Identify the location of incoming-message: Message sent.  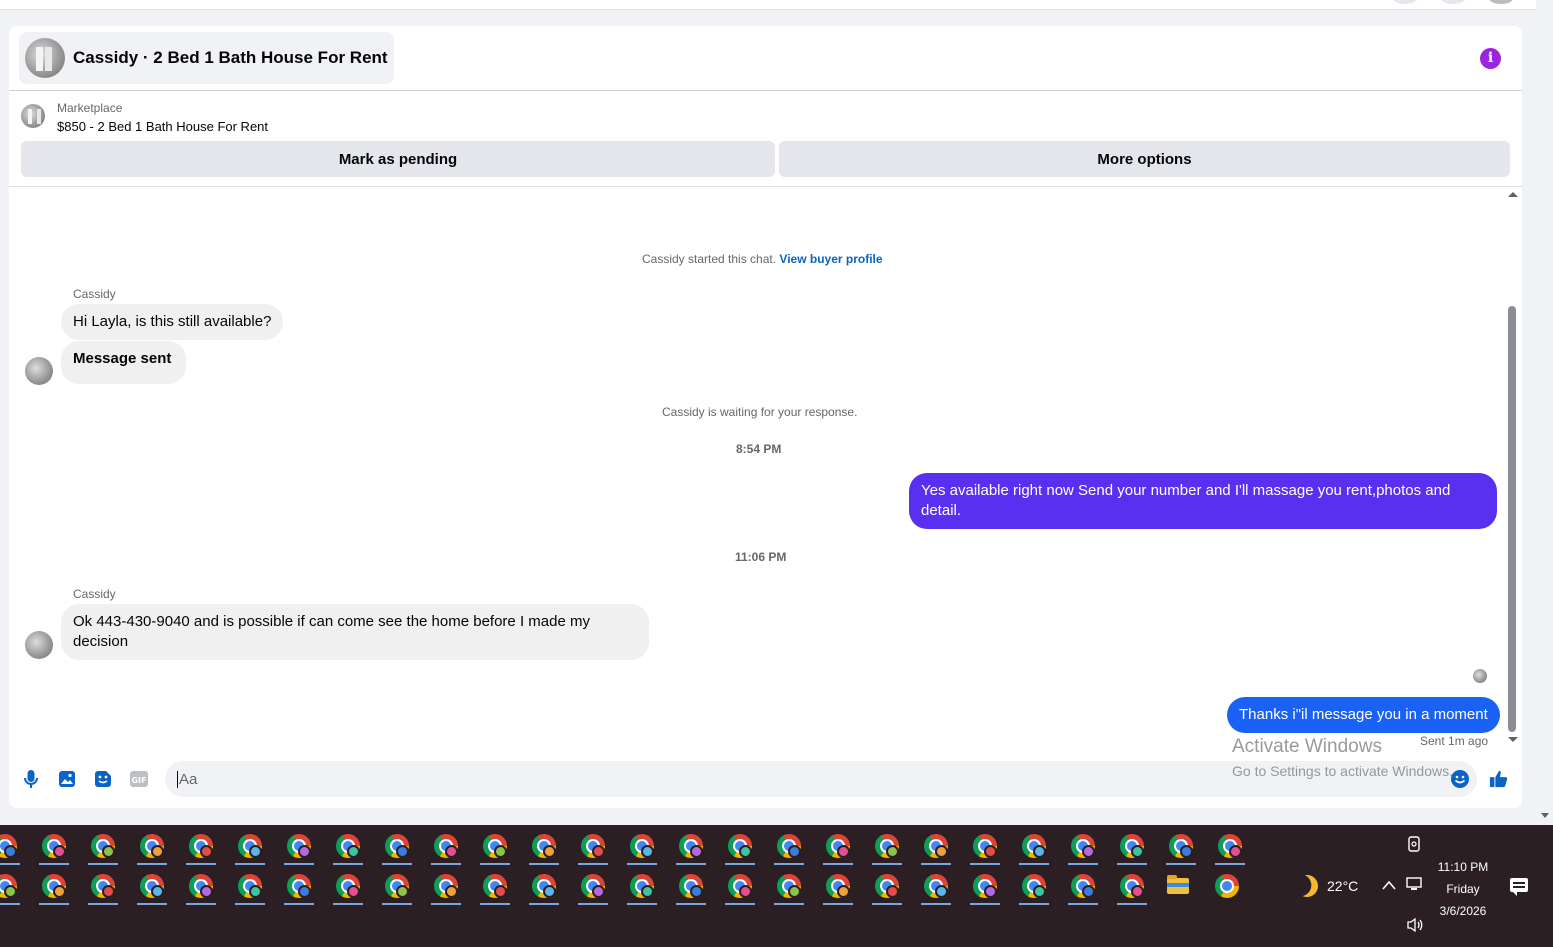
(124, 362).